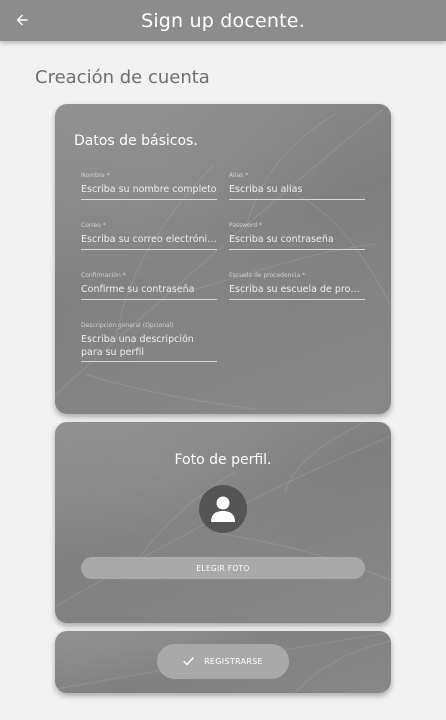 The height and width of the screenshot is (720, 446). What do you see at coordinates (93, 225) in the screenshot?
I see `correo-label: Correo *` at bounding box center [93, 225].